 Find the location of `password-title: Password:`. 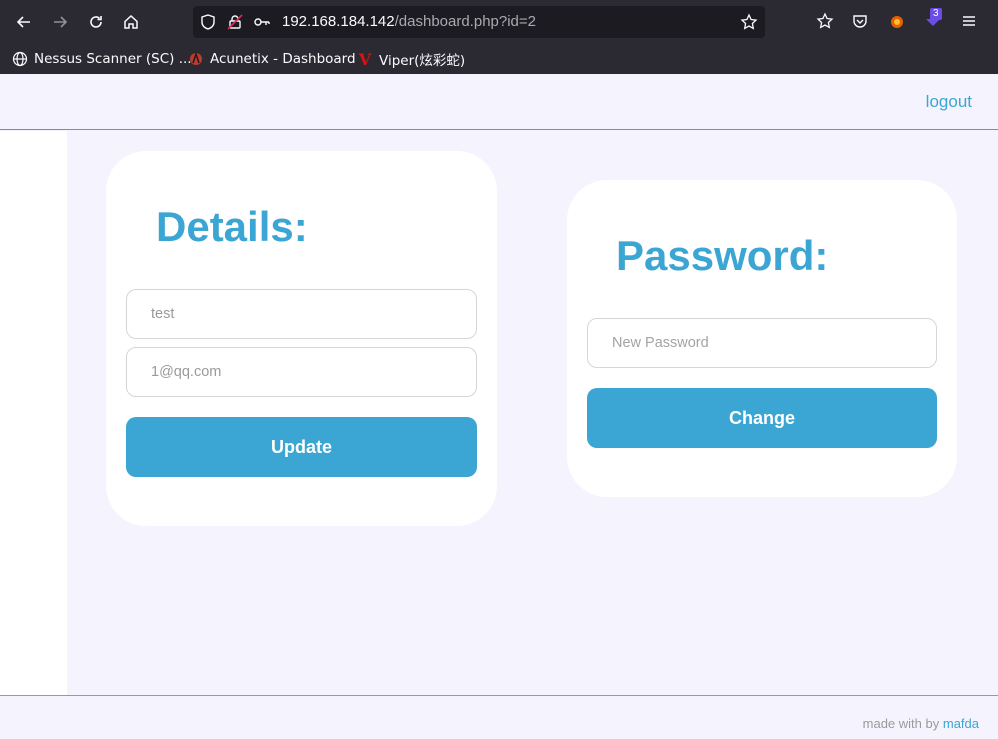

password-title: Password: is located at coordinates (722, 255).